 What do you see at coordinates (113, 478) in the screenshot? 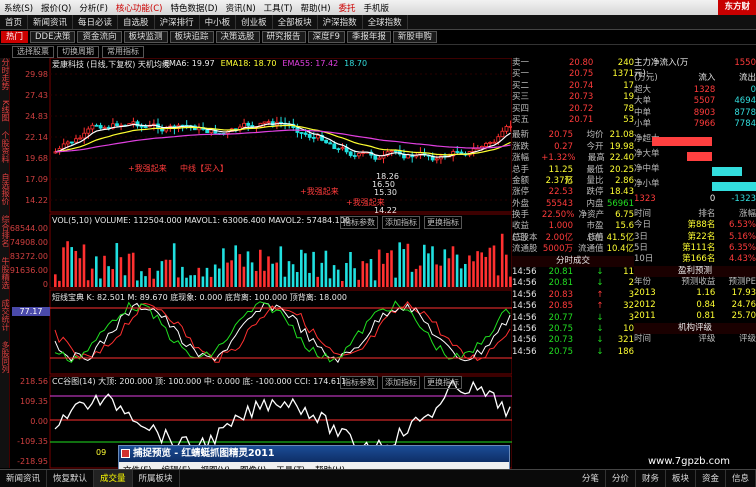
I see `bottom-volume: 成交量` at bounding box center [113, 478].